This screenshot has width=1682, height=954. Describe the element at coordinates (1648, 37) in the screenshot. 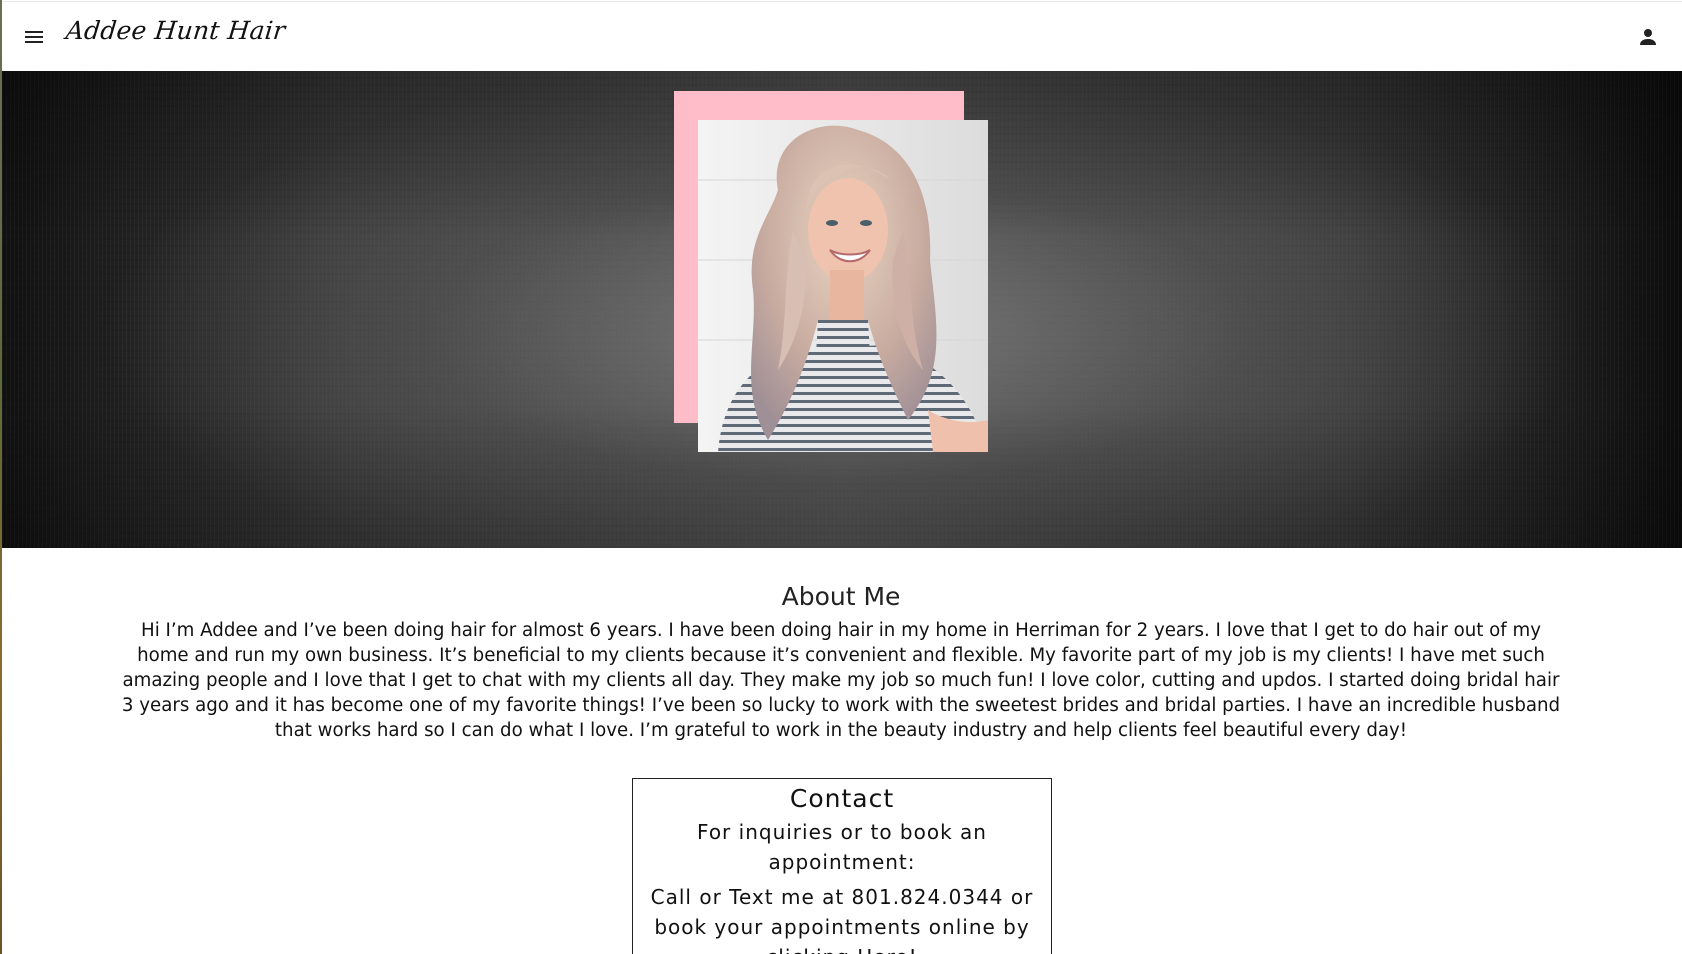

I see `account-icon` at that location.